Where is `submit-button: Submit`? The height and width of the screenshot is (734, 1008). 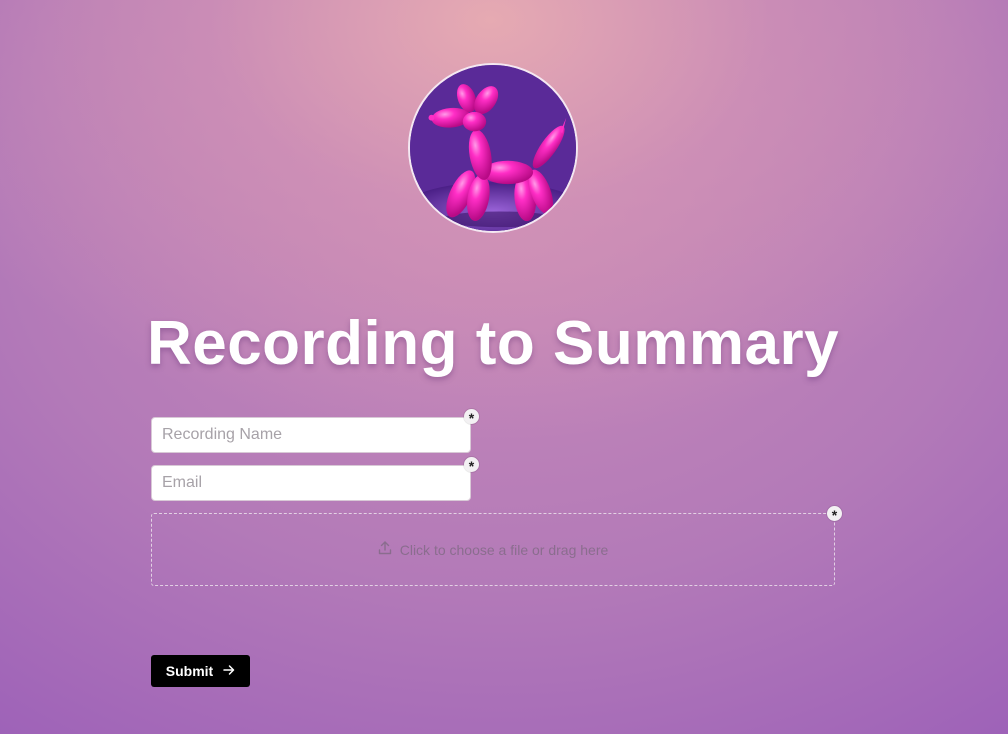 submit-button: Submit is located at coordinates (200, 671).